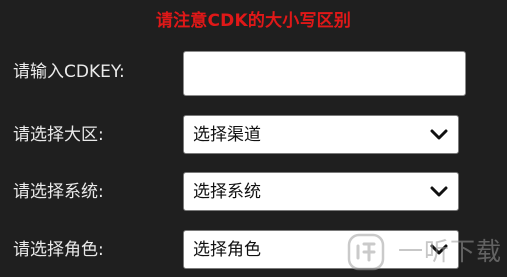 This screenshot has height=277, width=507. What do you see at coordinates (321, 134) in the screenshot?
I see `region-select: 选择渠道` at bounding box center [321, 134].